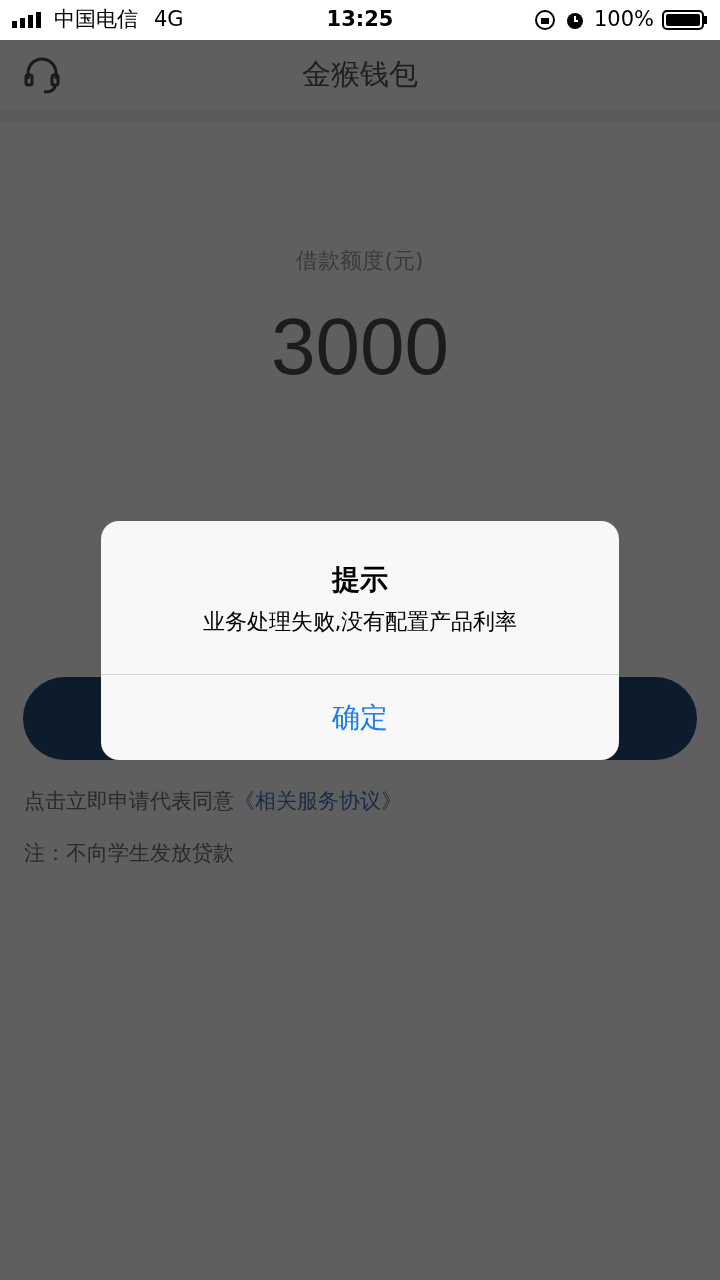 The image size is (720, 1280). Describe the element at coordinates (360, 20) in the screenshot. I see `clock: 13:25` at that location.